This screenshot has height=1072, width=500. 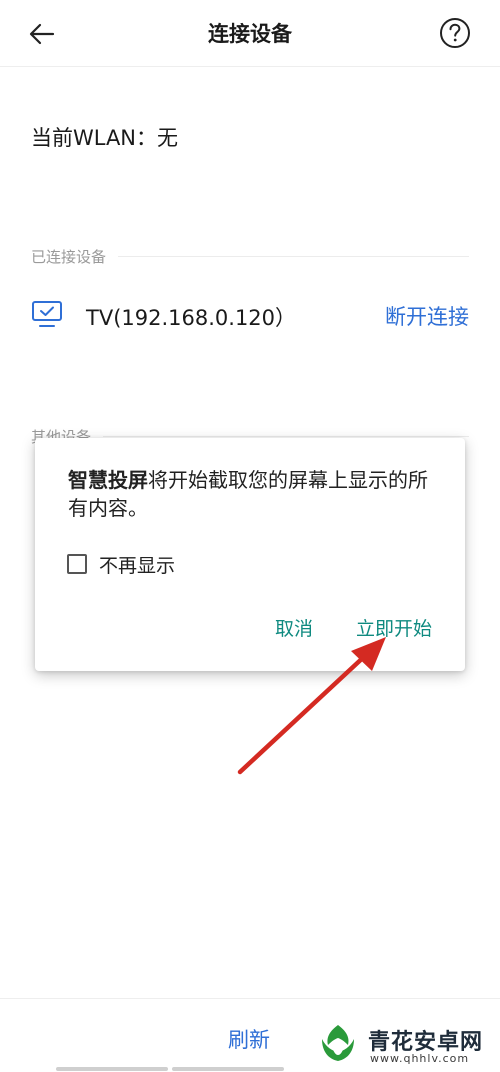 I want to click on page-title: 连接设备, so click(x=250, y=34).